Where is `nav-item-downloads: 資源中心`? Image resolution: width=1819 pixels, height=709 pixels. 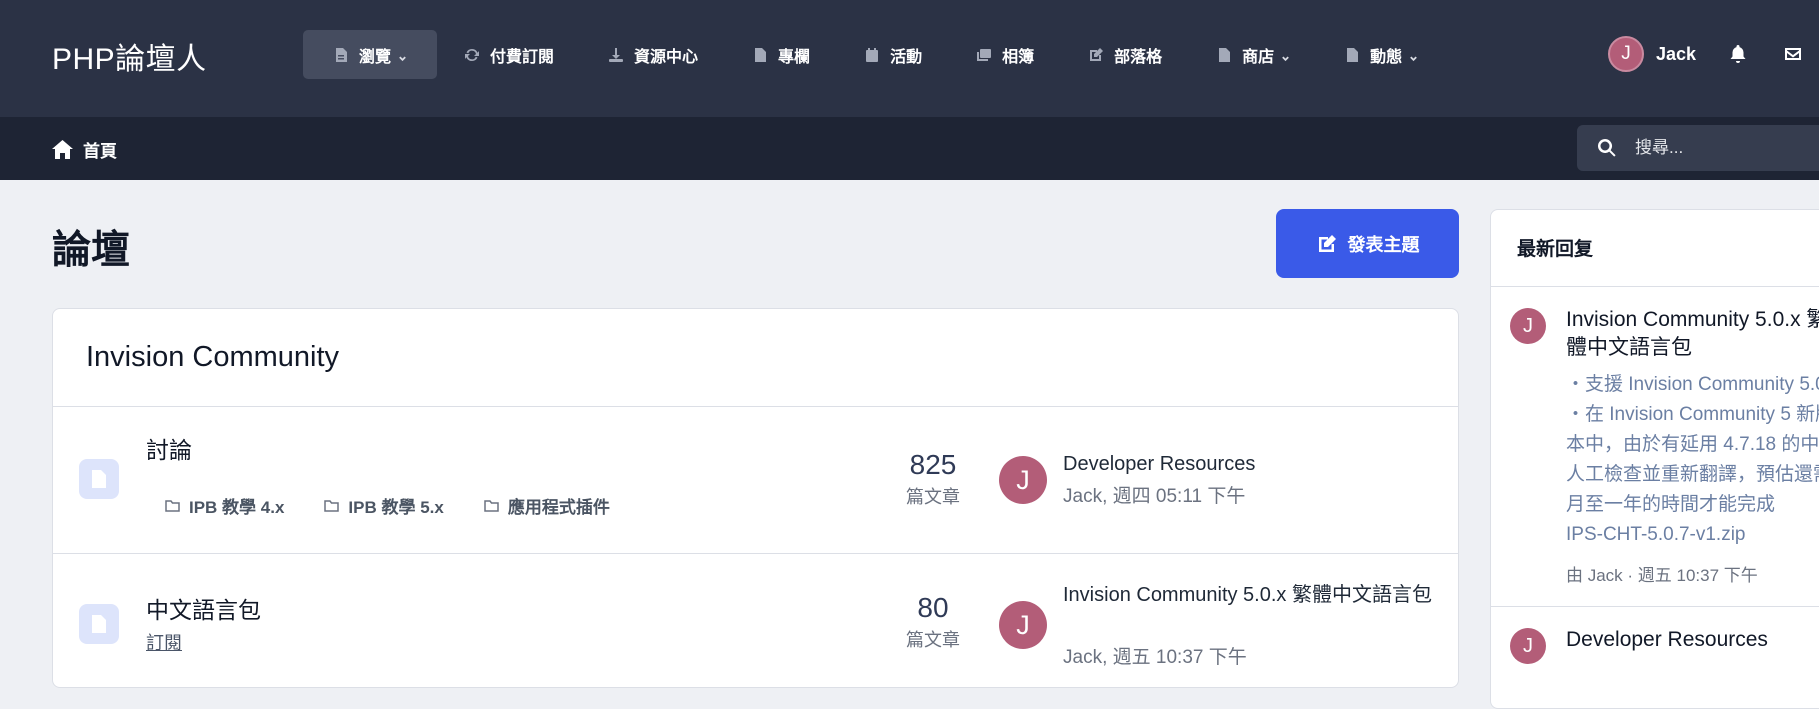 nav-item-downloads: 資源中心 is located at coordinates (653, 54).